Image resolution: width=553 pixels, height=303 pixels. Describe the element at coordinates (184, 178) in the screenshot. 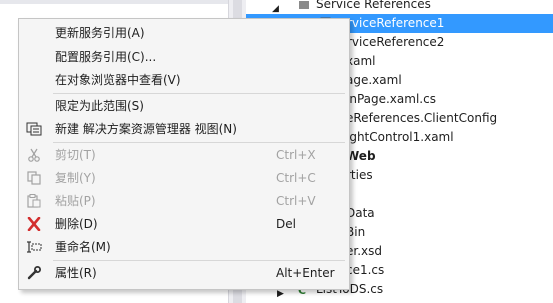

I see `menu-item-copy: 复制(Y) Ctrl+C` at that location.